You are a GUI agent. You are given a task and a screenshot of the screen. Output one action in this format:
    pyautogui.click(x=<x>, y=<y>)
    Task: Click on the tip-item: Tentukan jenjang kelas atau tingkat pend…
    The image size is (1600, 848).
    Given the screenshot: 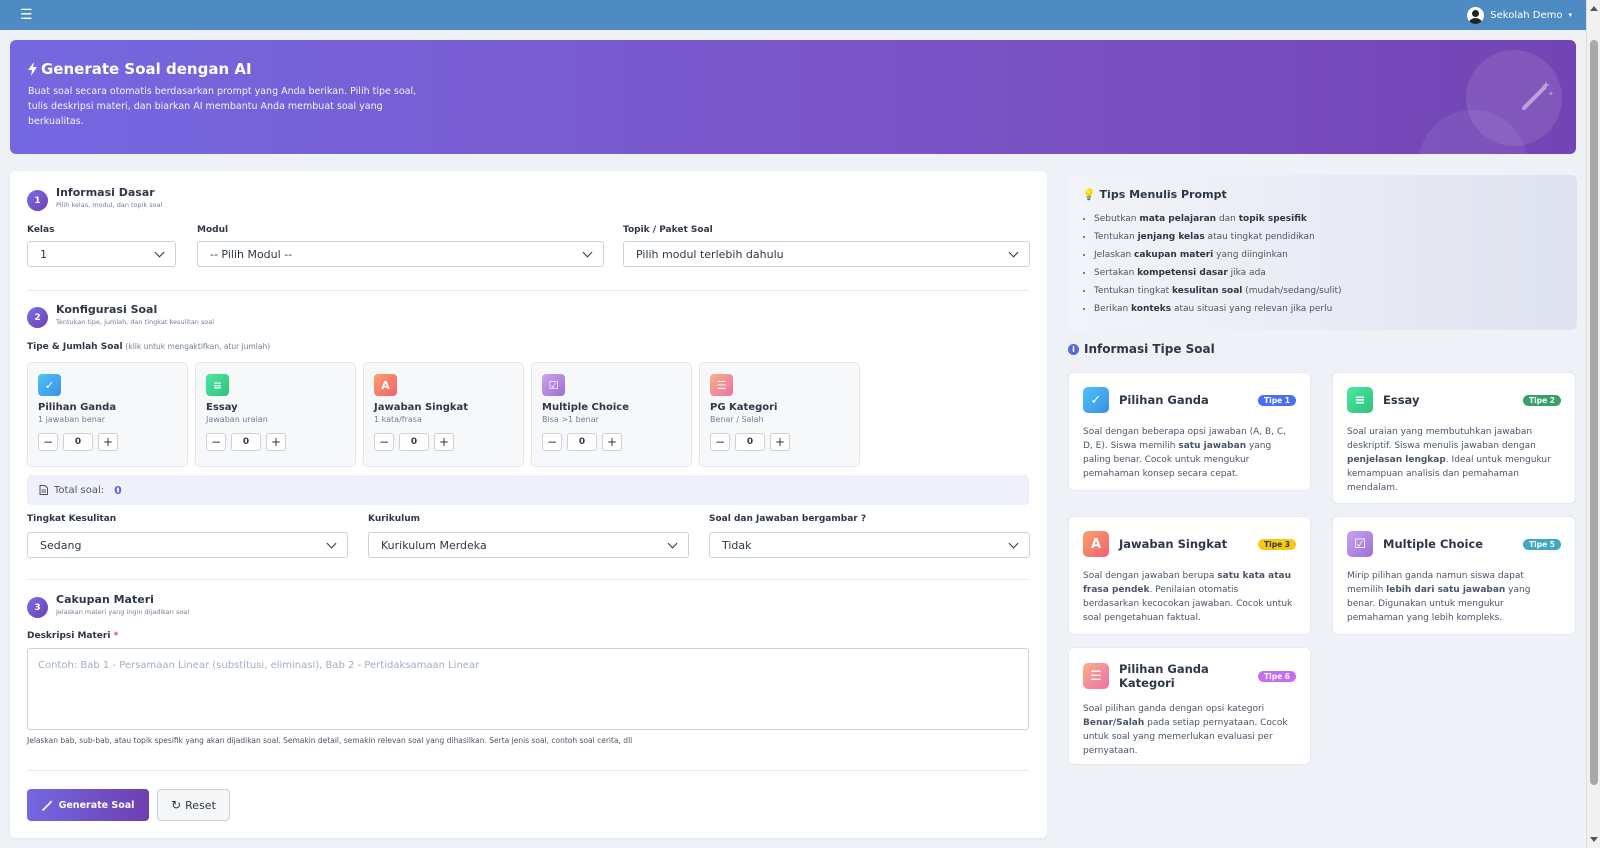 What is the action you would take?
    pyautogui.click(x=1328, y=237)
    